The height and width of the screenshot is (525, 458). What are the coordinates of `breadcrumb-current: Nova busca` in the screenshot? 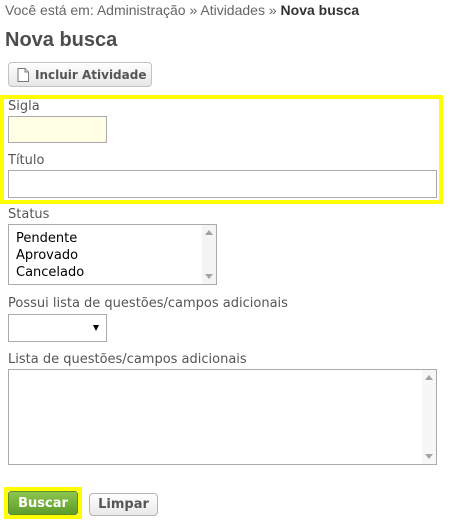 It's located at (320, 10).